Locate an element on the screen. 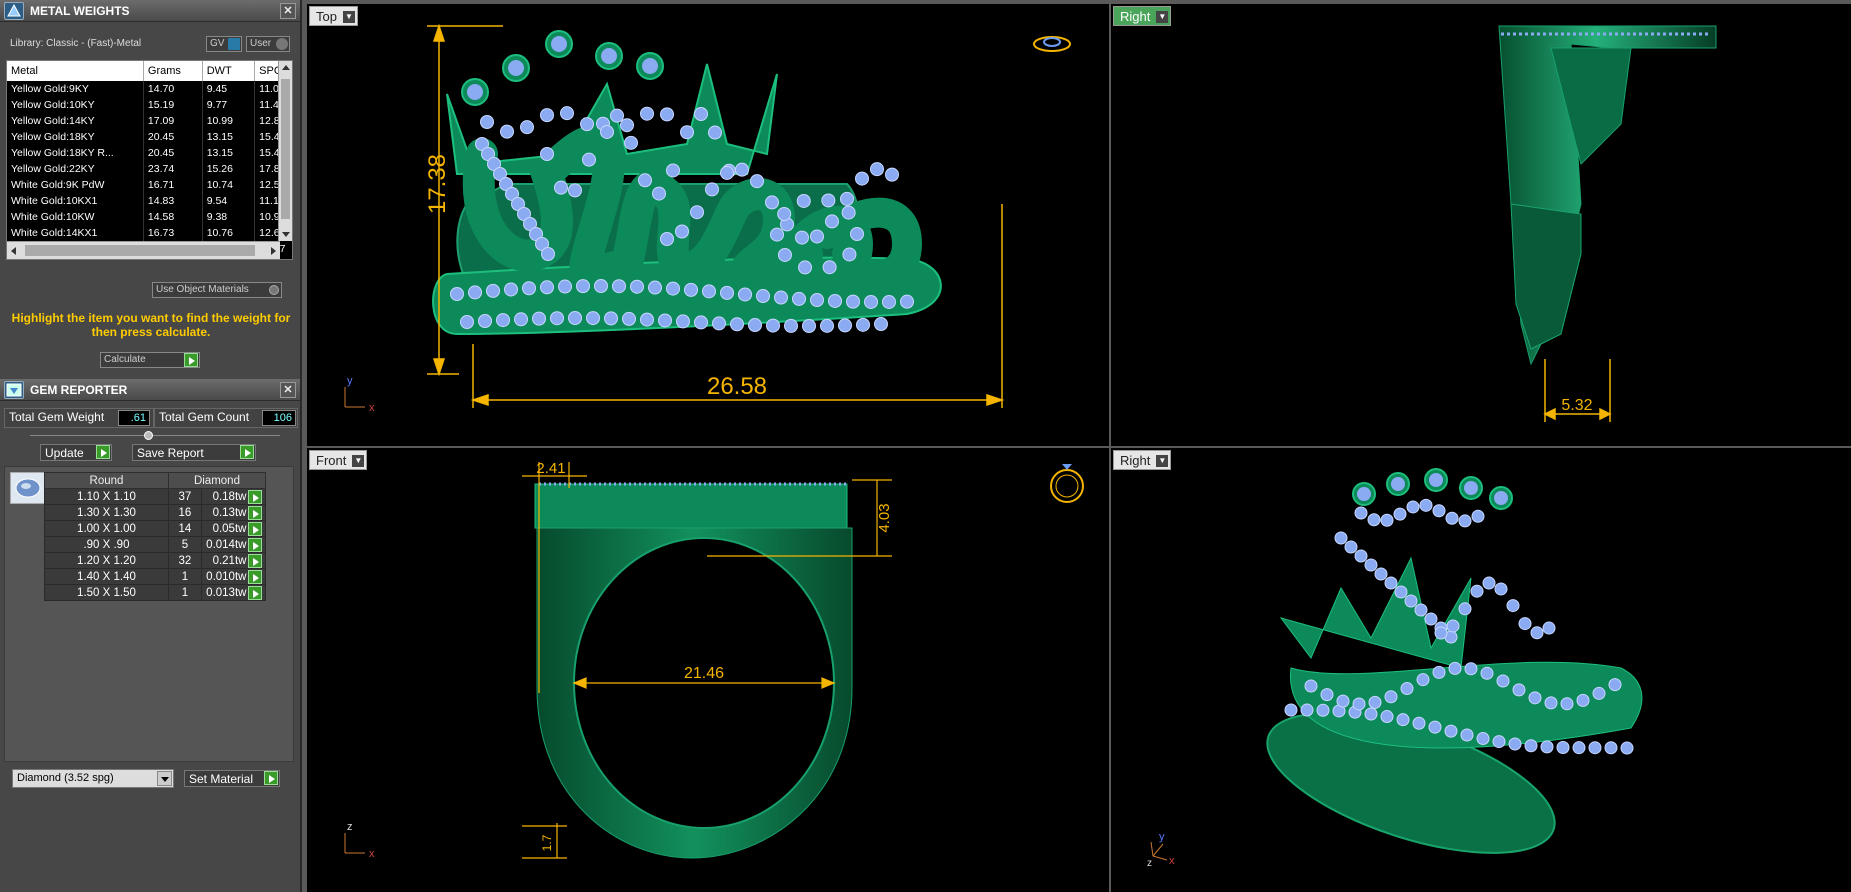  size-cell: 1.10 X 1.10 is located at coordinates (106, 496).